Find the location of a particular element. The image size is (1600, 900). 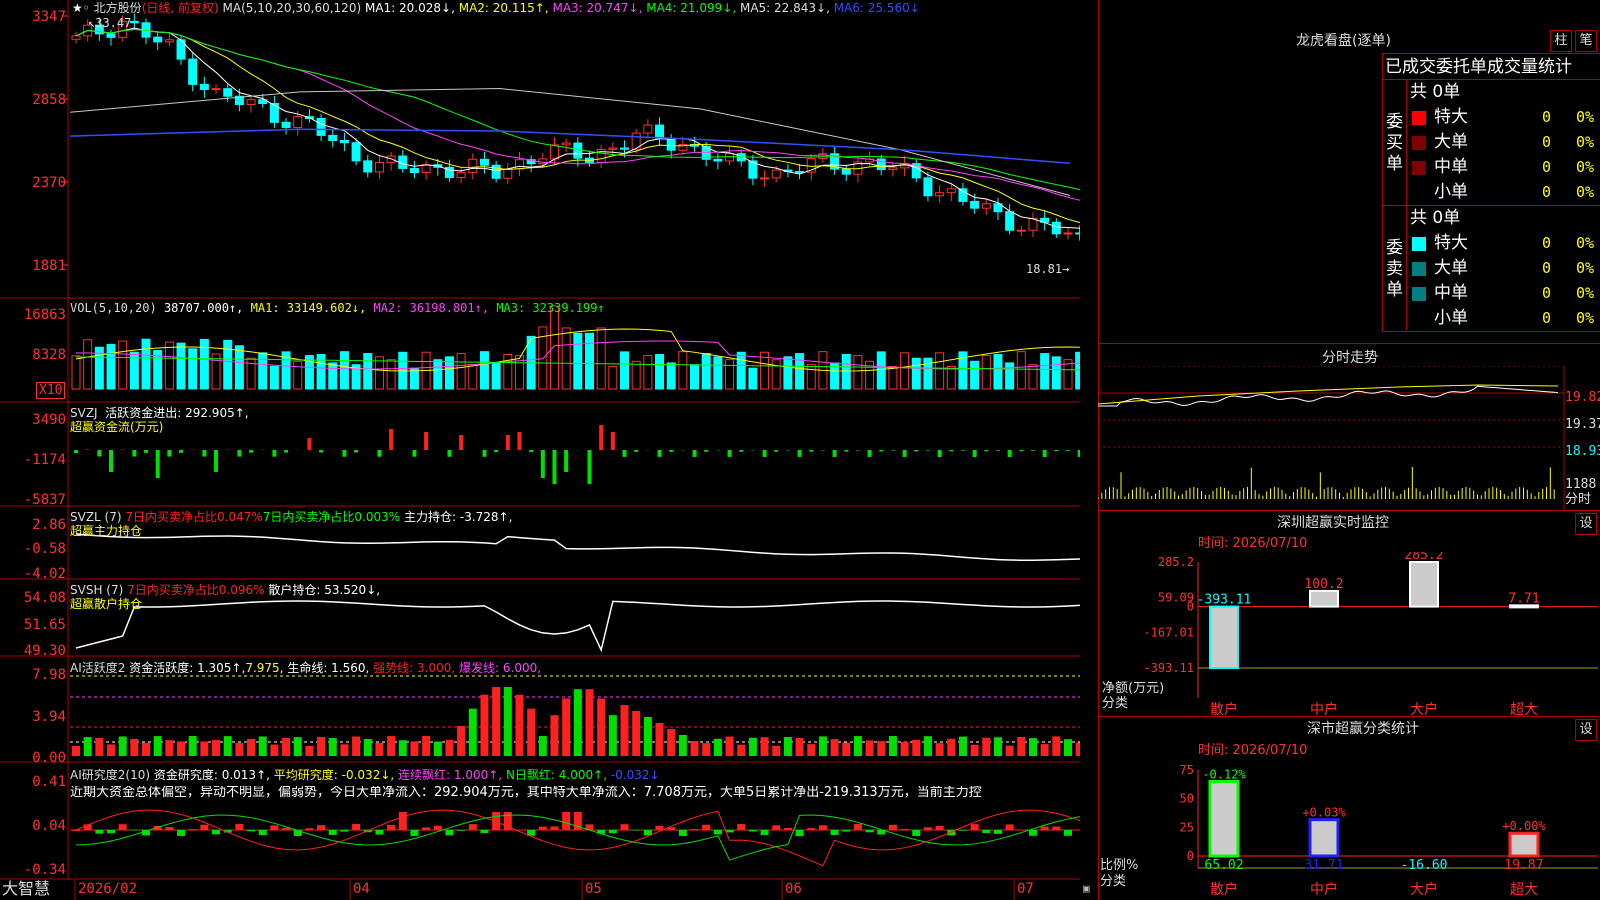

intraday-chart is located at coordinates (1349, 438).